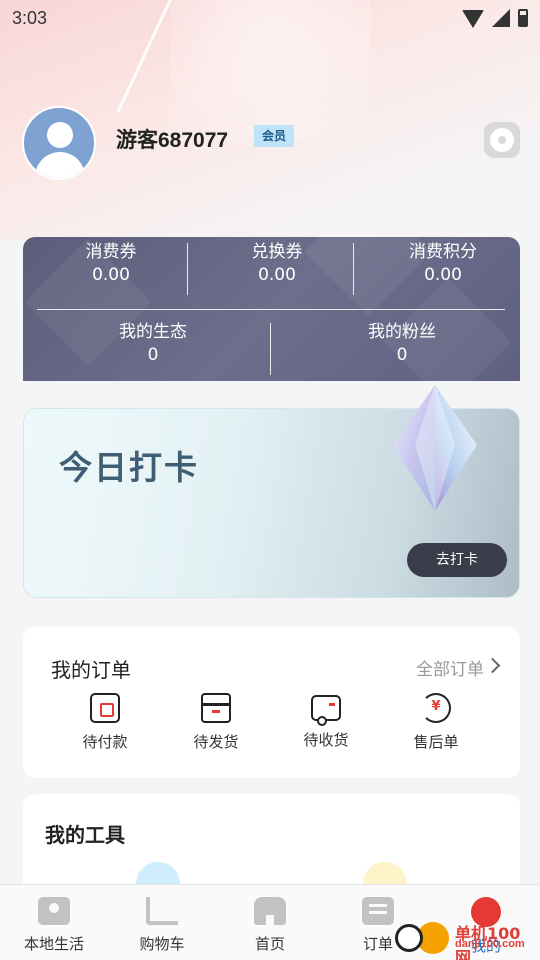 This screenshot has width=540, height=960. I want to click on cart-icon, so click(162, 911).